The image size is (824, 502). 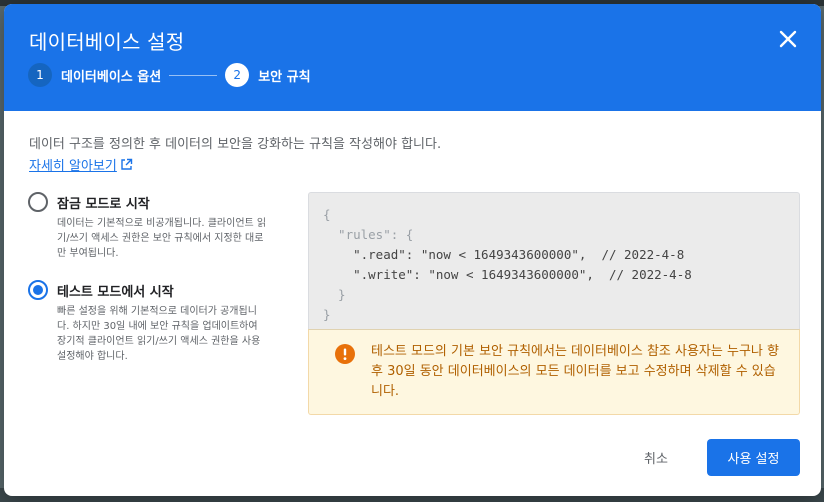 What do you see at coordinates (345, 354) in the screenshot?
I see `error-icon` at bounding box center [345, 354].